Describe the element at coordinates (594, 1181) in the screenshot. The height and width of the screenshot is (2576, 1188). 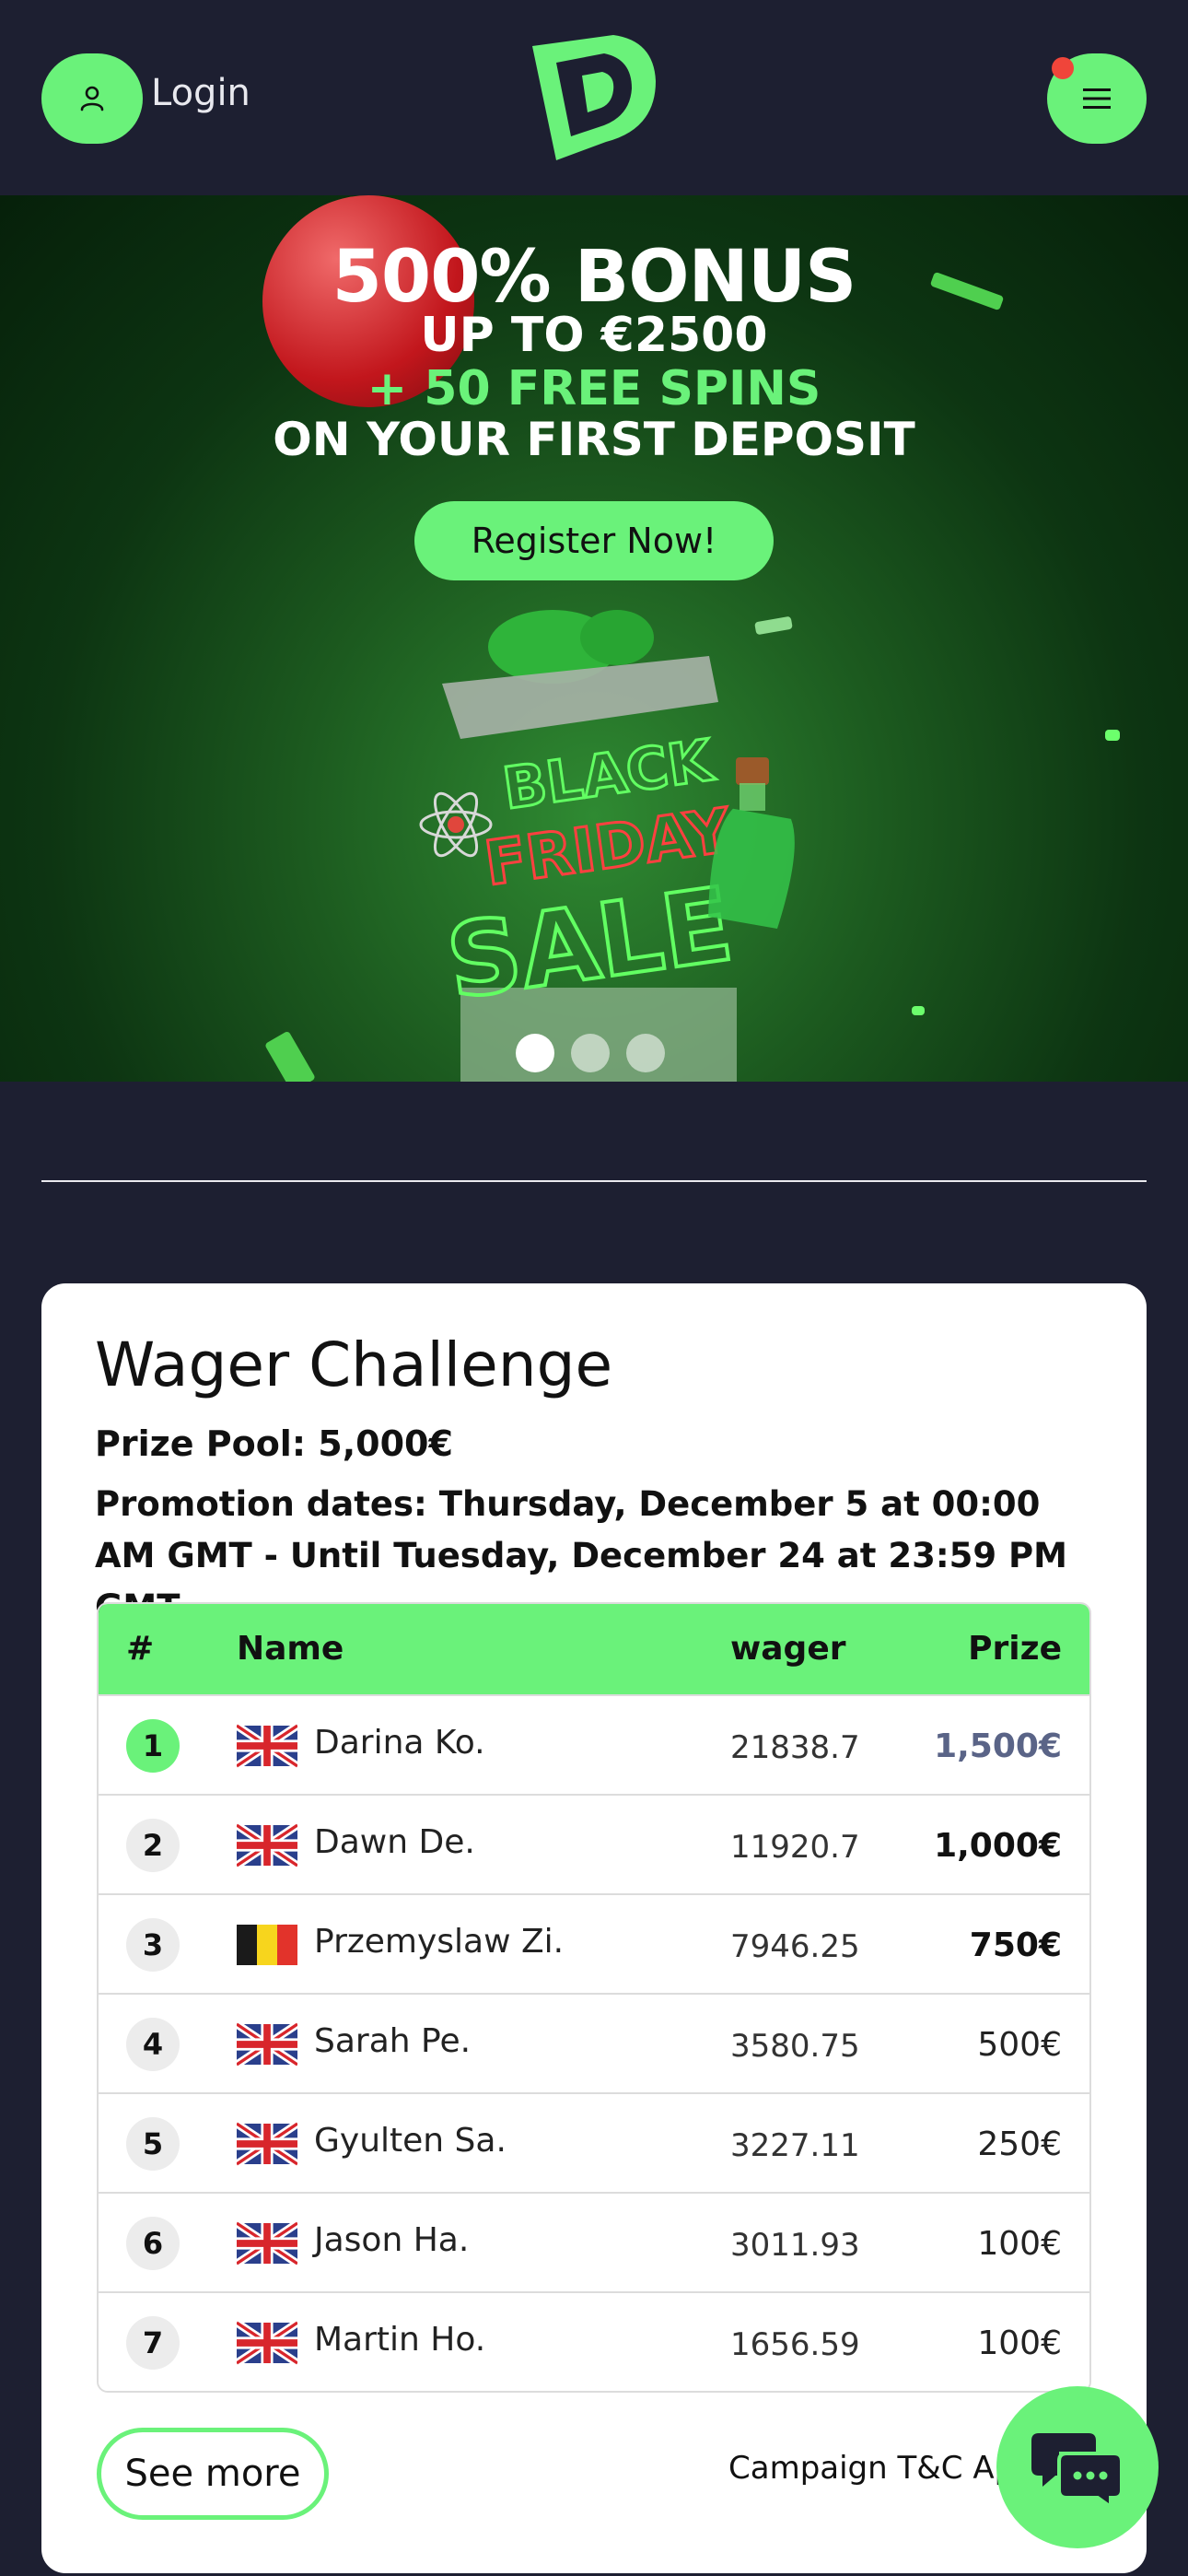
I see `section-divider` at that location.